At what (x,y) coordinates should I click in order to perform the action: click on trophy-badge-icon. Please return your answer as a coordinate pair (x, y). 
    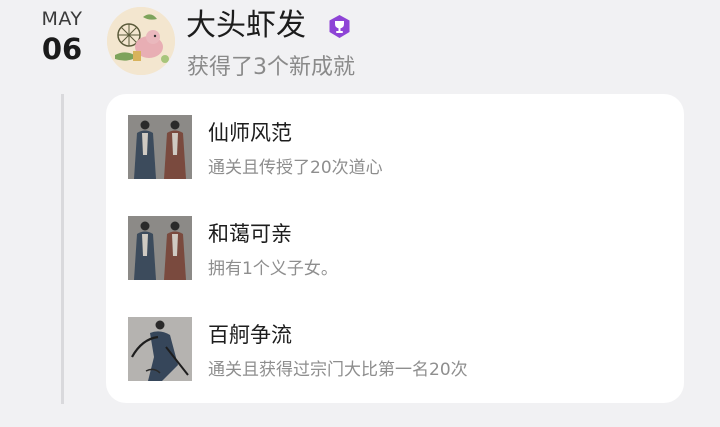
    Looking at the image, I should click on (339, 26).